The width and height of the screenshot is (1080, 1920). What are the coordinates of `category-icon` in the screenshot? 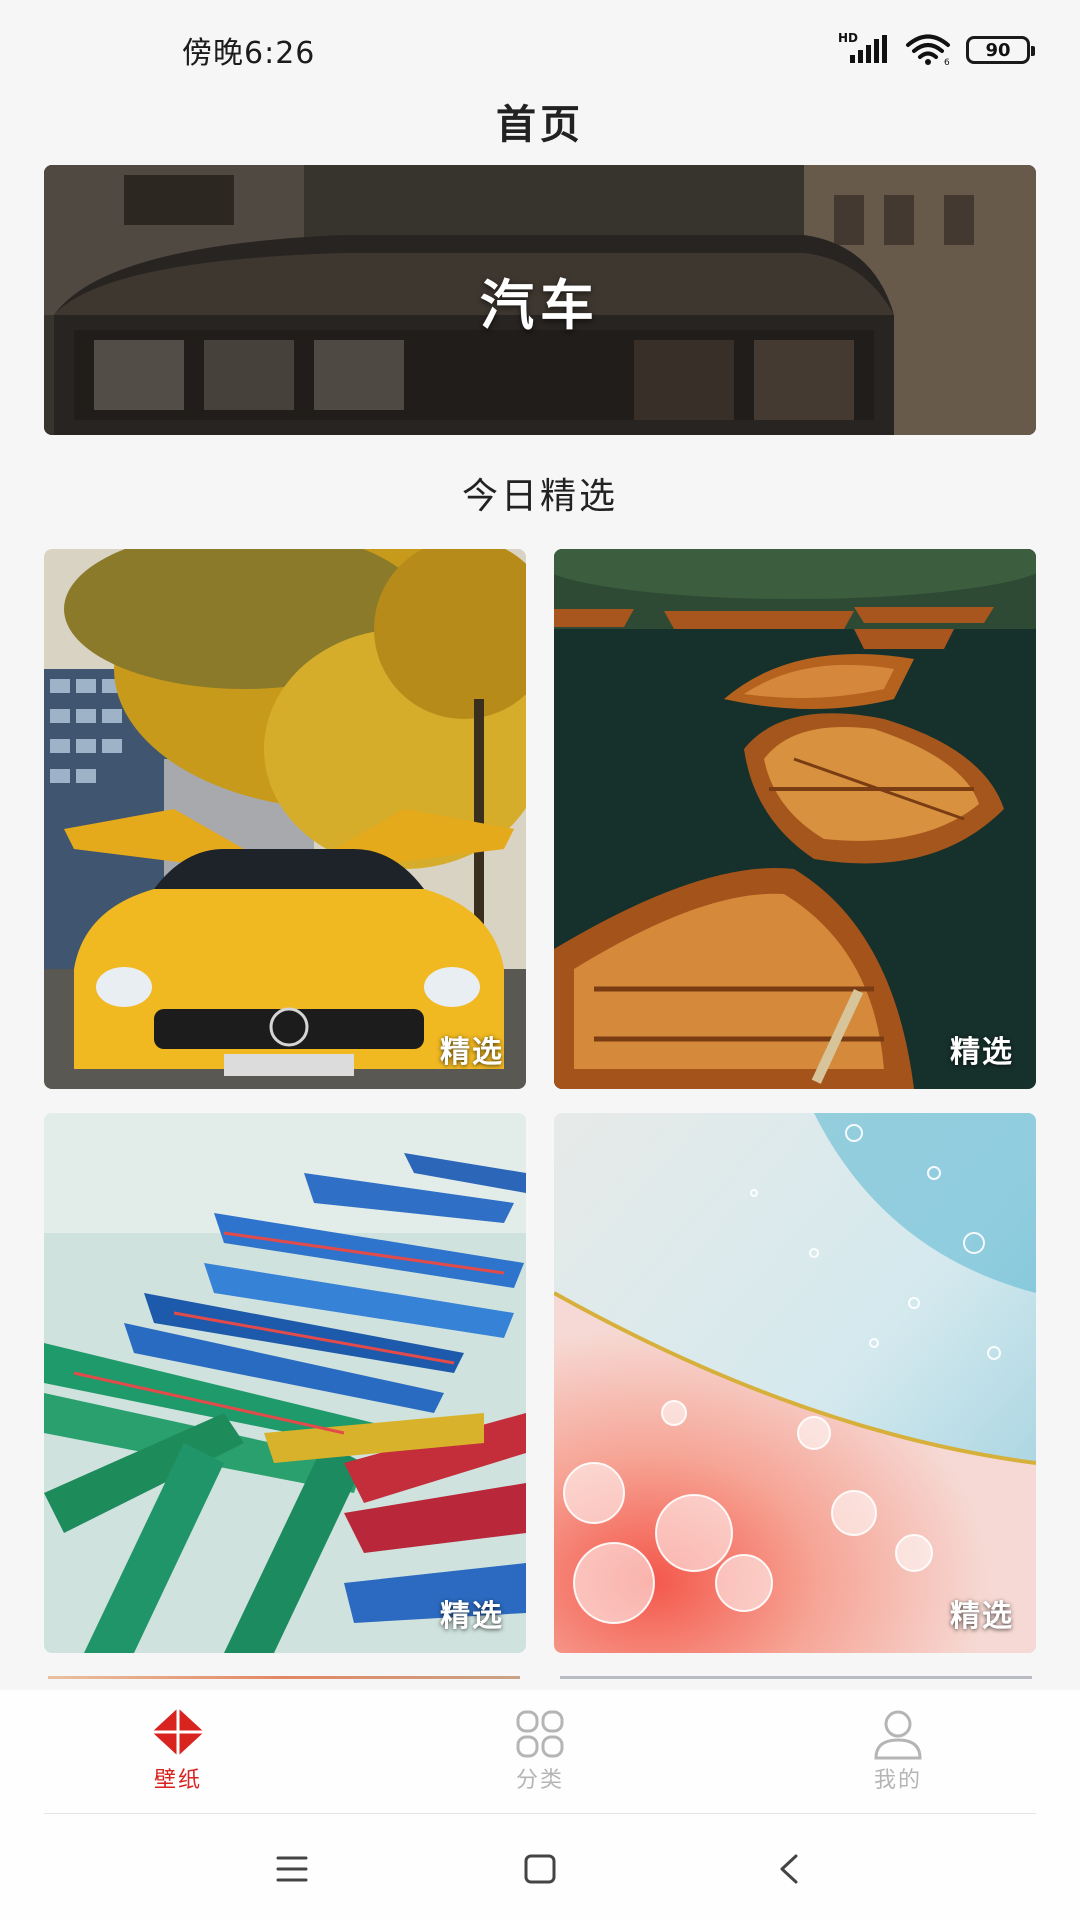 It's located at (540, 1734).